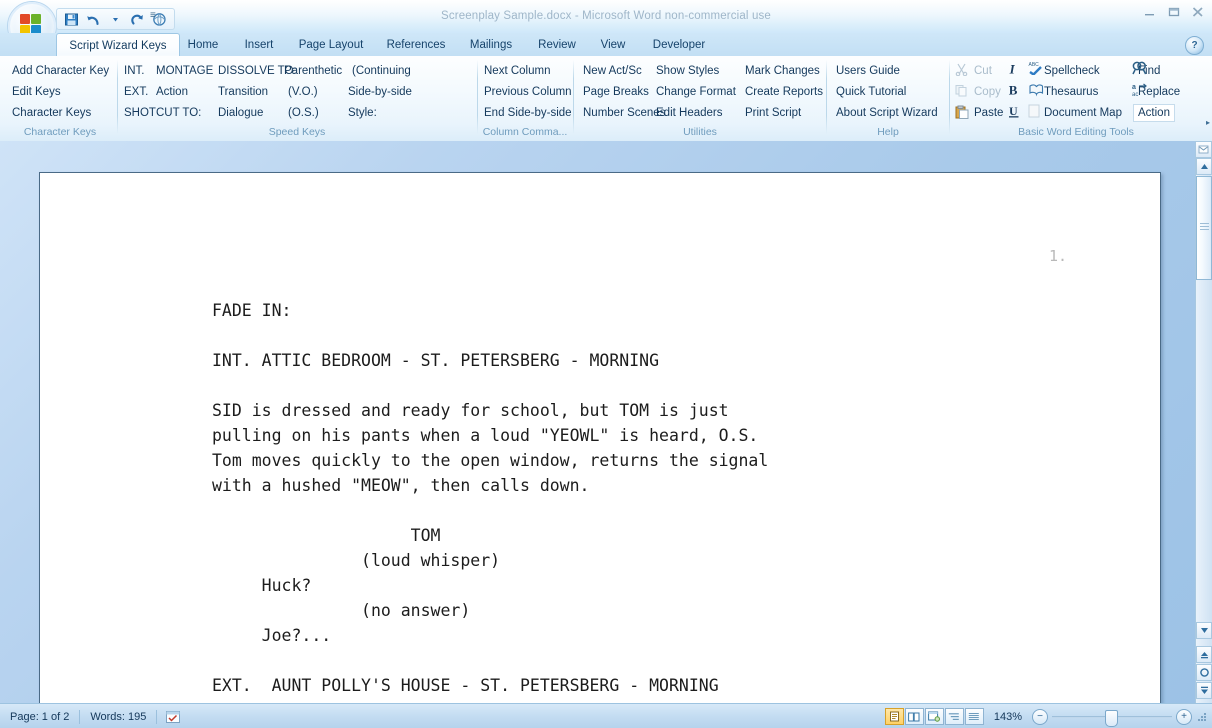 This screenshot has width=1212, height=728. I want to click on scroll-top-ruler-button, so click(1203, 149).